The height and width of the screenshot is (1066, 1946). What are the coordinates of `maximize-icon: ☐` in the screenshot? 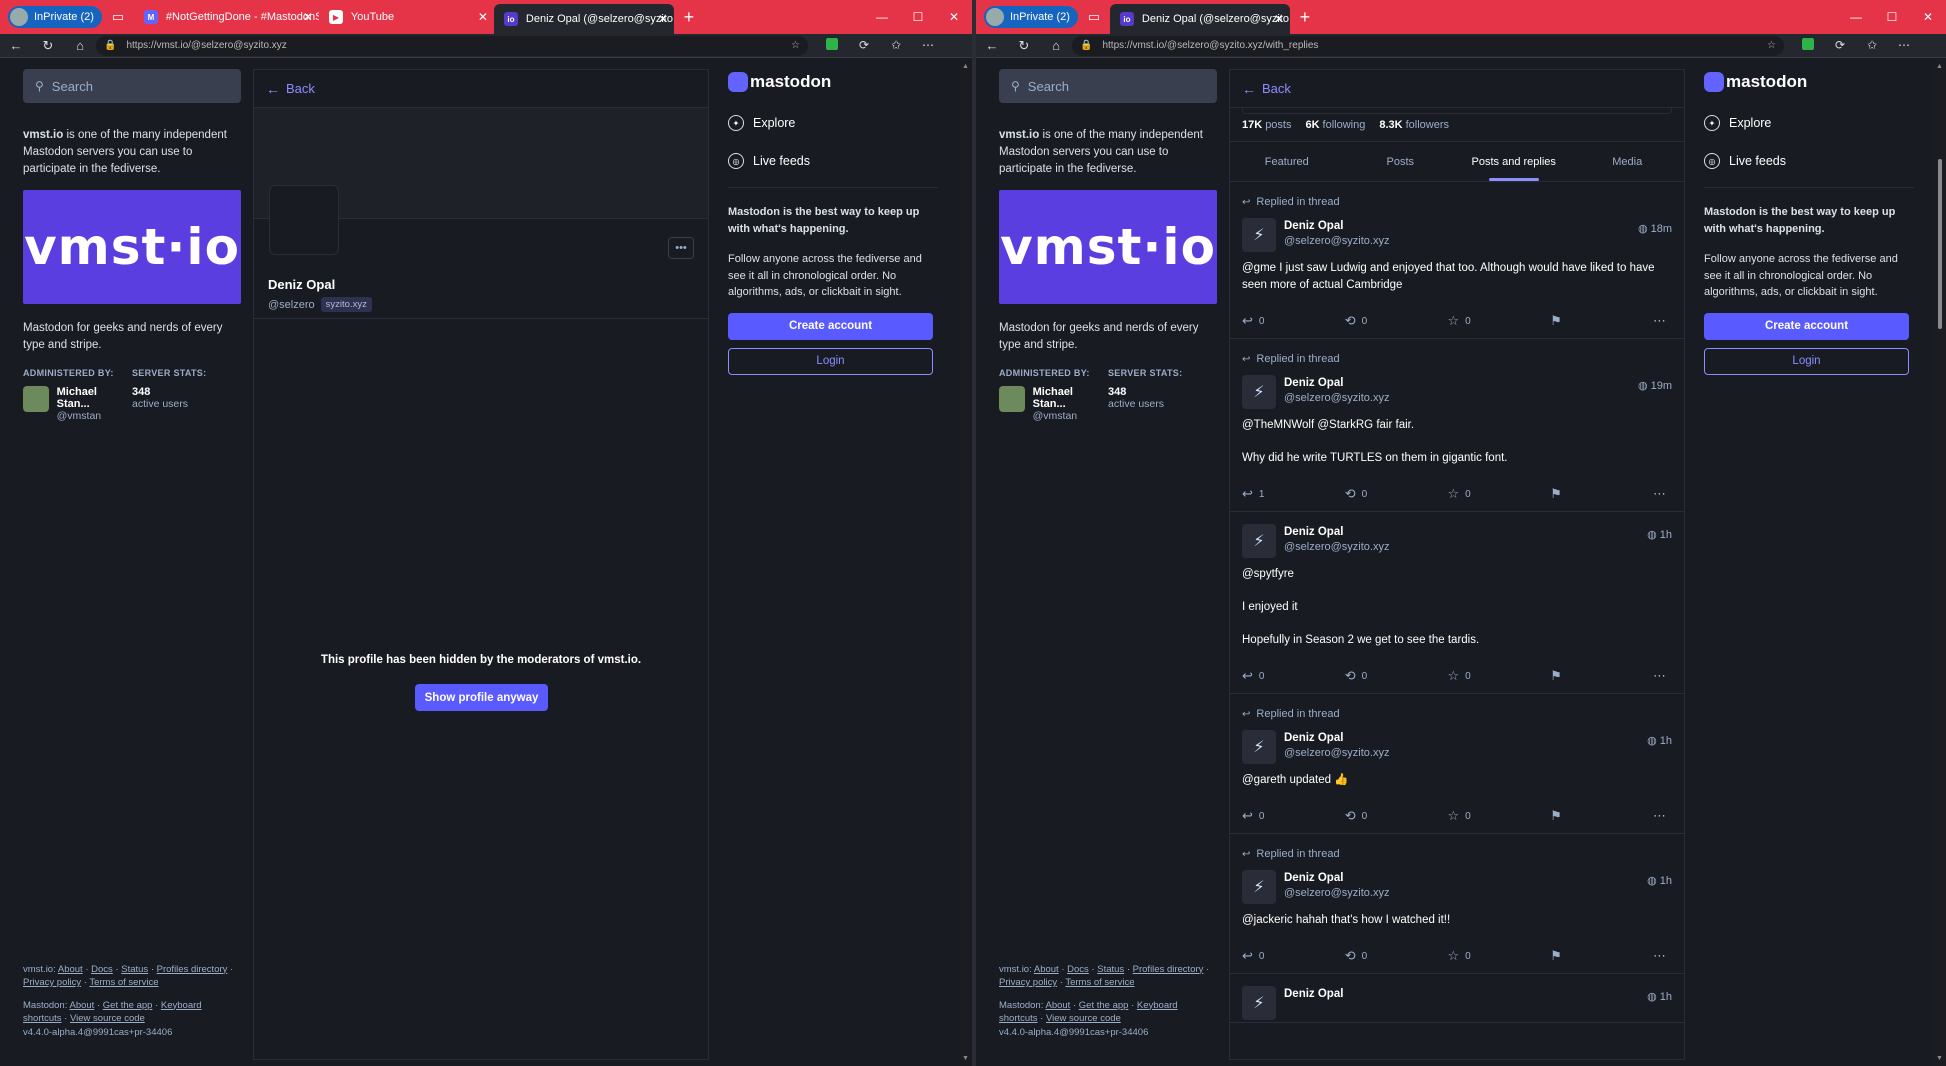 It's located at (1892, 17).